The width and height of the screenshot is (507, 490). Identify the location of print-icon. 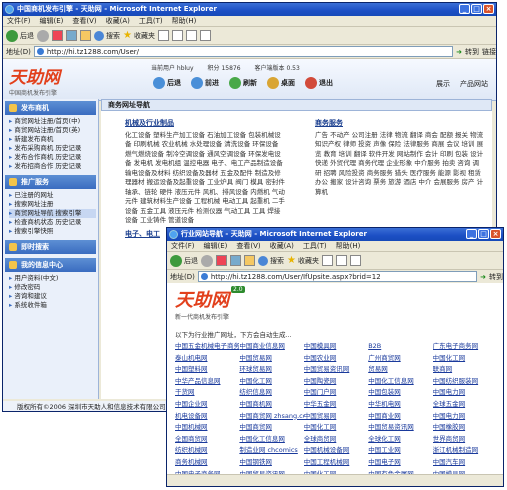
(191, 35).